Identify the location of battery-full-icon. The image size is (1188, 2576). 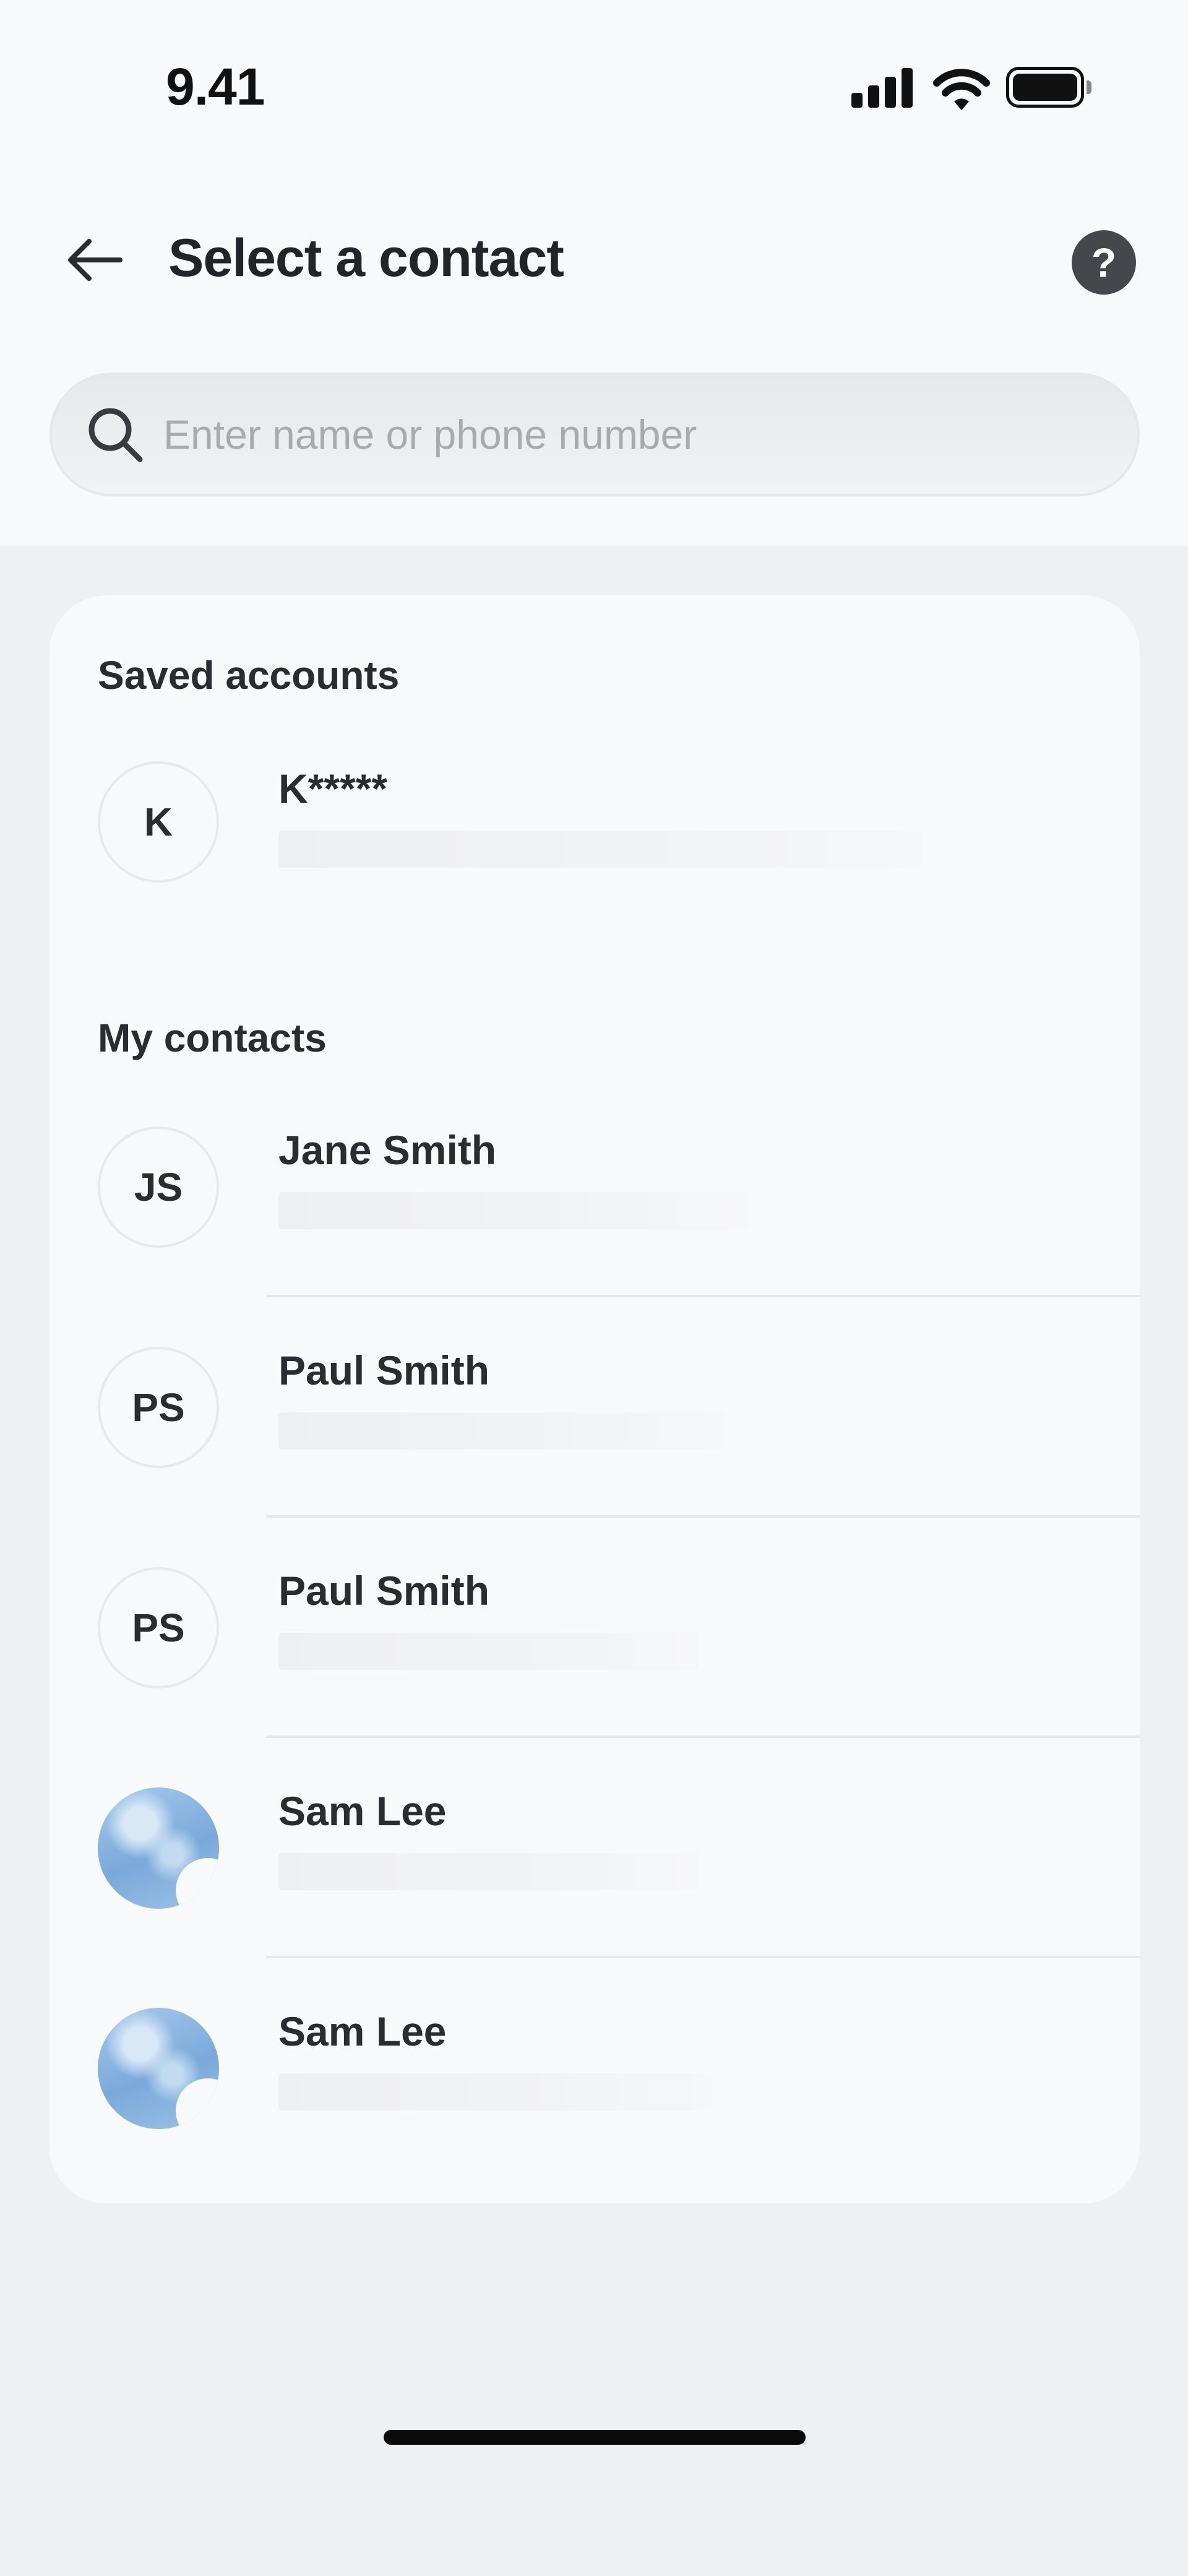
(1048, 87).